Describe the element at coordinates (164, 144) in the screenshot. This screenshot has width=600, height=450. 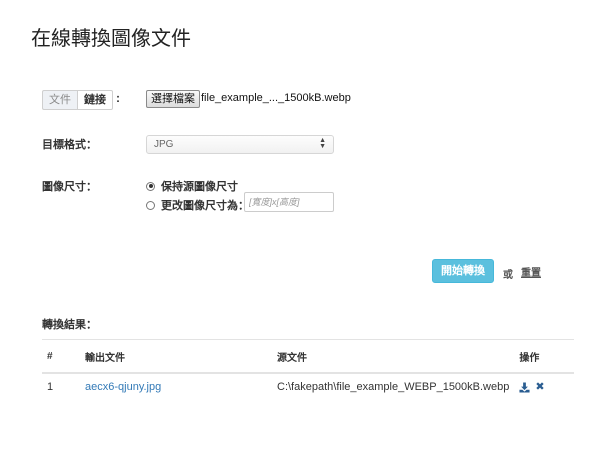
I see `format-select-value: JPG` at that location.